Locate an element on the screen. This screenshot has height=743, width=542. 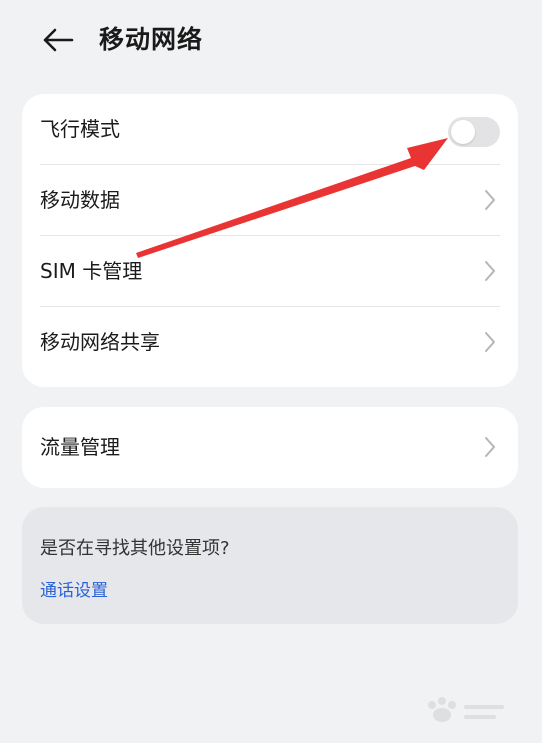
airplane-mode-toggle is located at coordinates (474, 132).